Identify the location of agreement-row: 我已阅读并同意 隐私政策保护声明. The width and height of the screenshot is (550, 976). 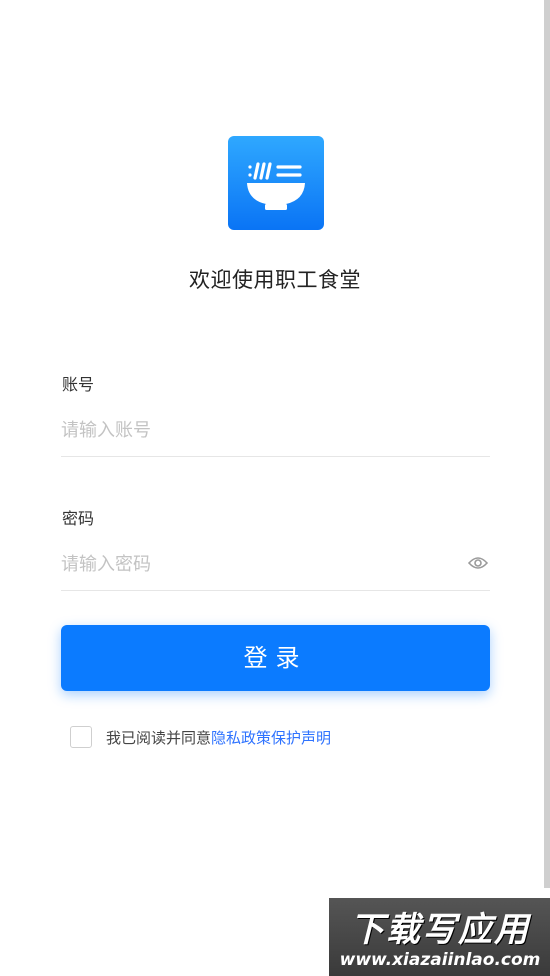
(200, 737).